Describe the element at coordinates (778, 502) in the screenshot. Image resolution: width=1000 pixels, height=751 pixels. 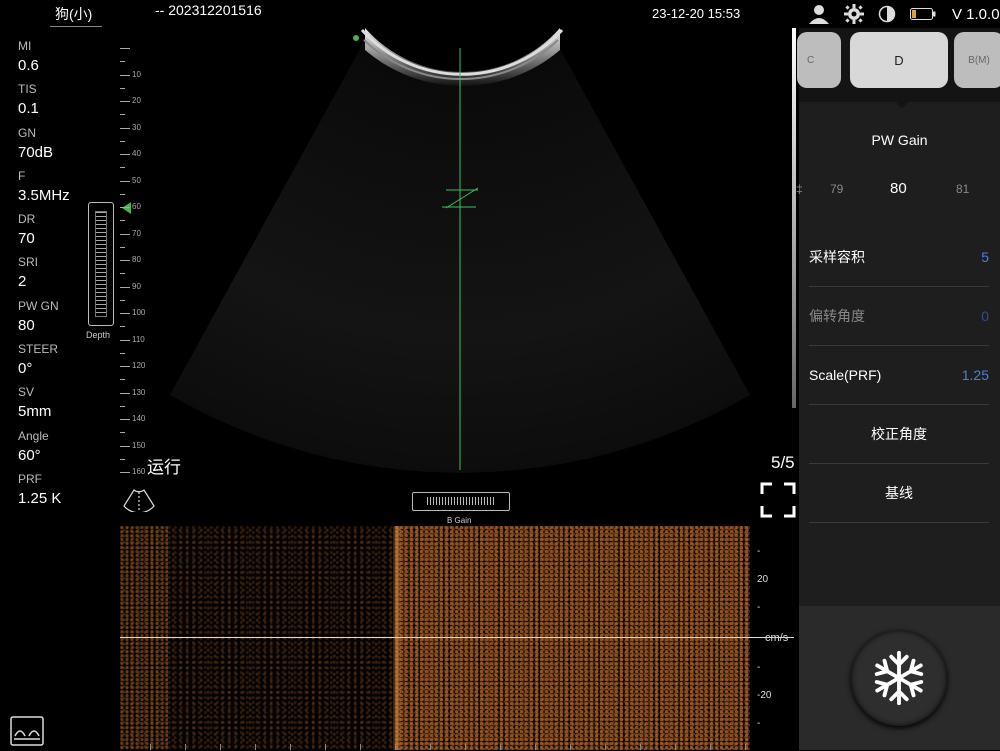
I see `fullscreen-icon` at that location.